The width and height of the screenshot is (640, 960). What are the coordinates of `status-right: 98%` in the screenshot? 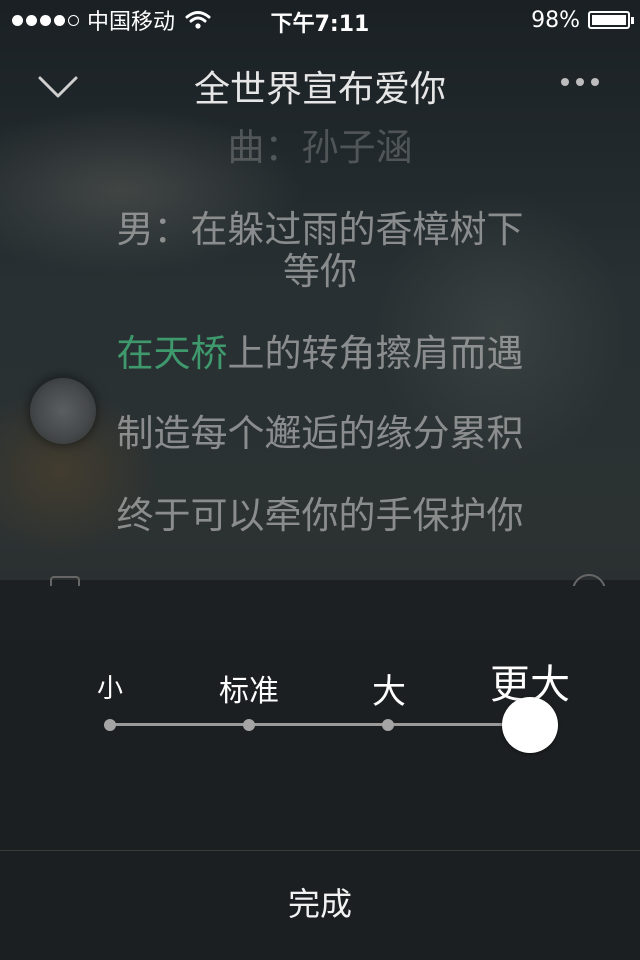 It's located at (582, 20).